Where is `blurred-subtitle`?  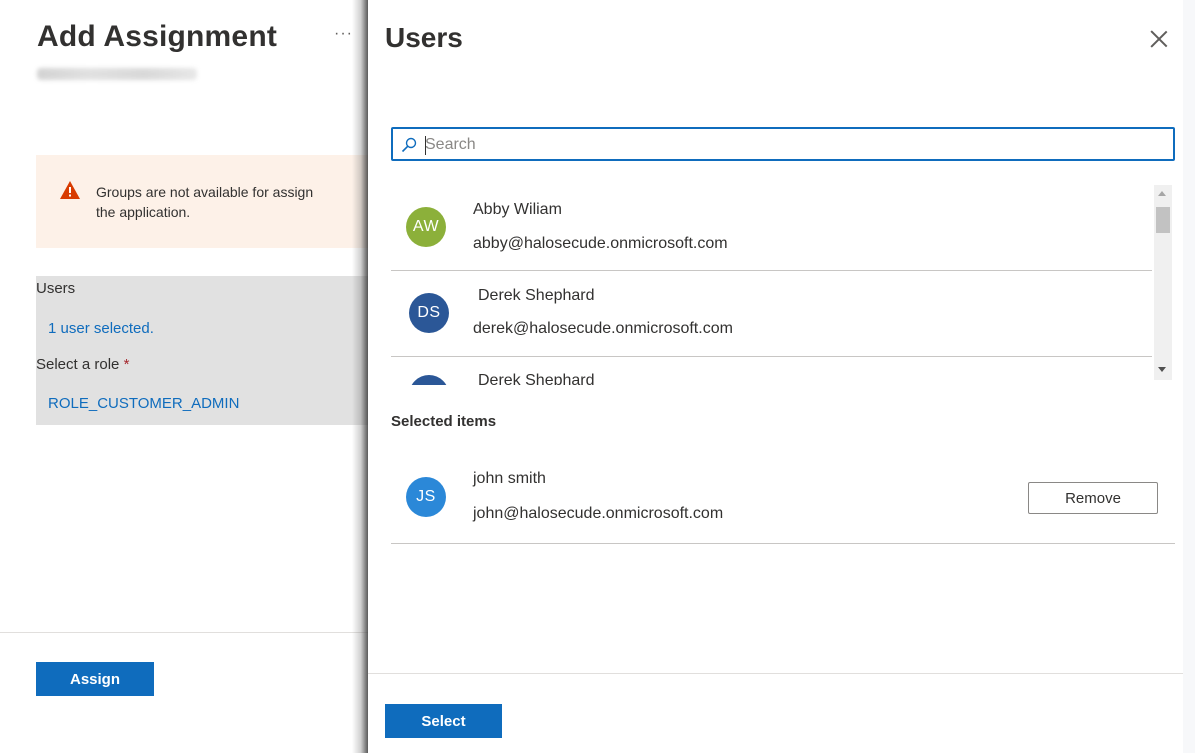 blurred-subtitle is located at coordinates (117, 74).